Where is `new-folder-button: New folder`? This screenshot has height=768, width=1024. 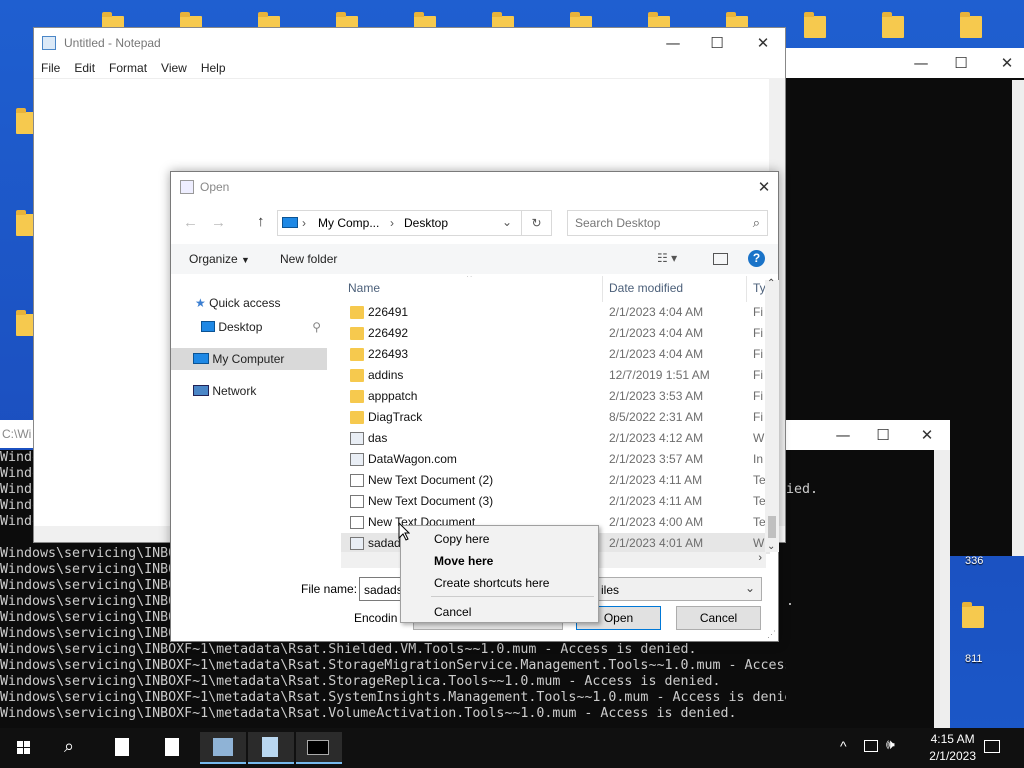 new-folder-button: New folder is located at coordinates (308, 259).